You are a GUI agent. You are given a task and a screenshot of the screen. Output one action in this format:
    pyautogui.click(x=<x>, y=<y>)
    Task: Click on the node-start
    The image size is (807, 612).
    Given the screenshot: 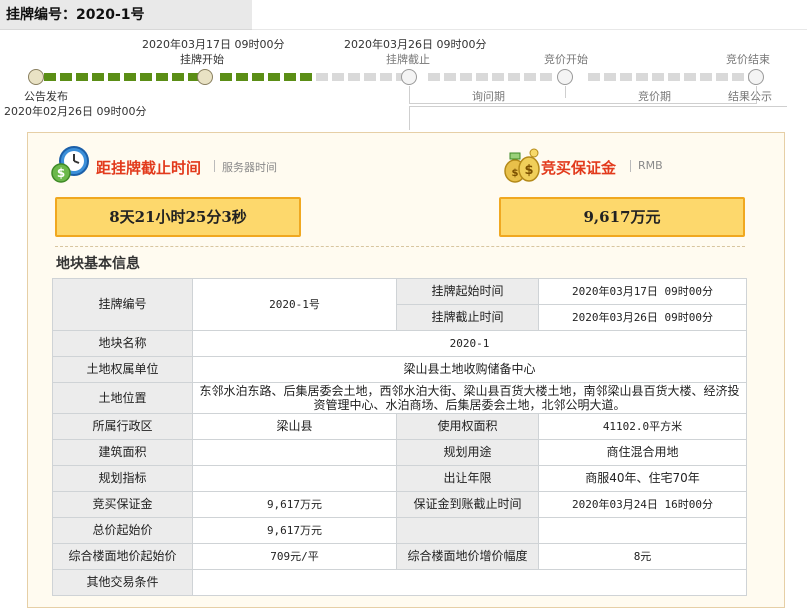 What is the action you would take?
    pyautogui.click(x=205, y=77)
    